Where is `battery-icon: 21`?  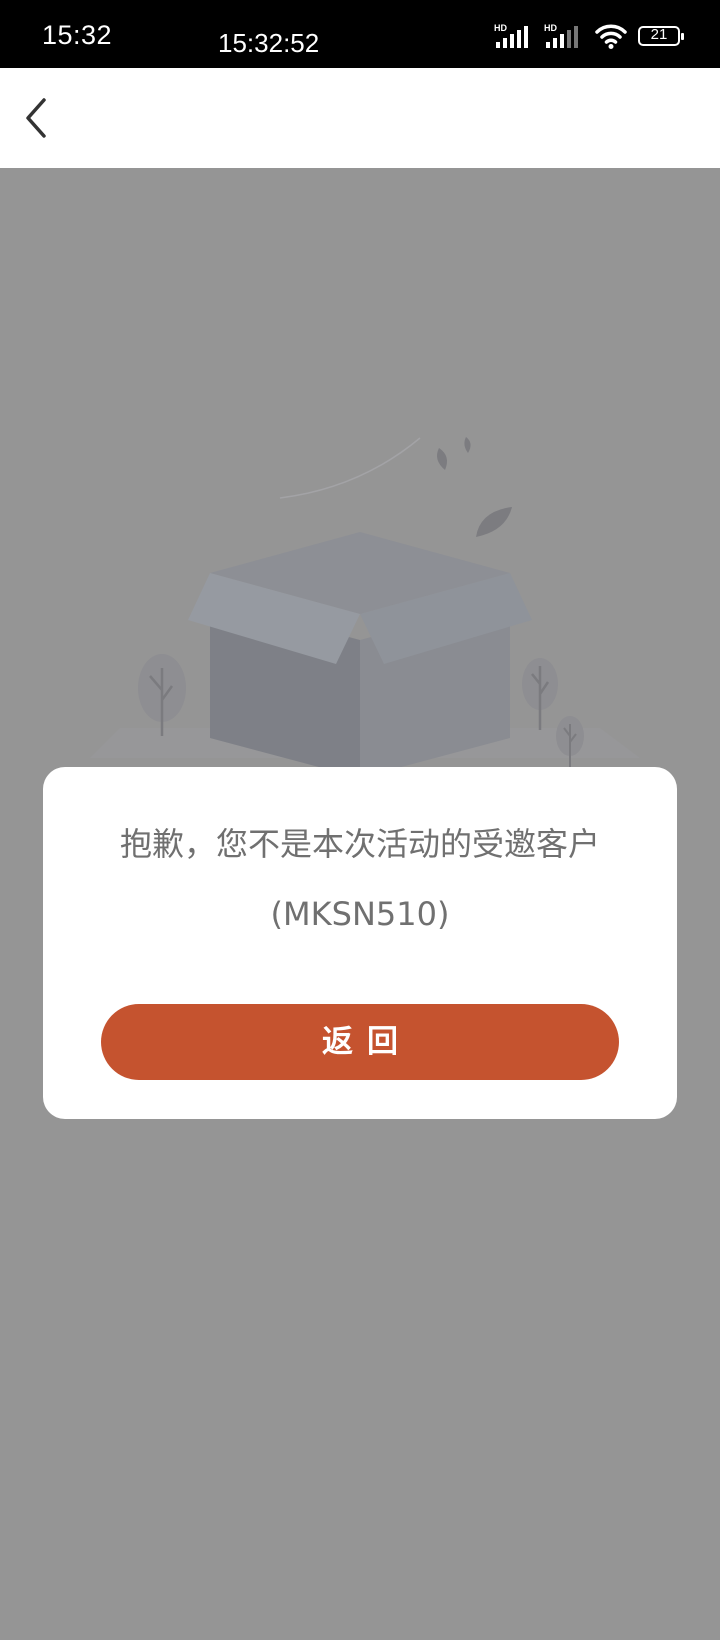 battery-icon: 21 is located at coordinates (661, 36).